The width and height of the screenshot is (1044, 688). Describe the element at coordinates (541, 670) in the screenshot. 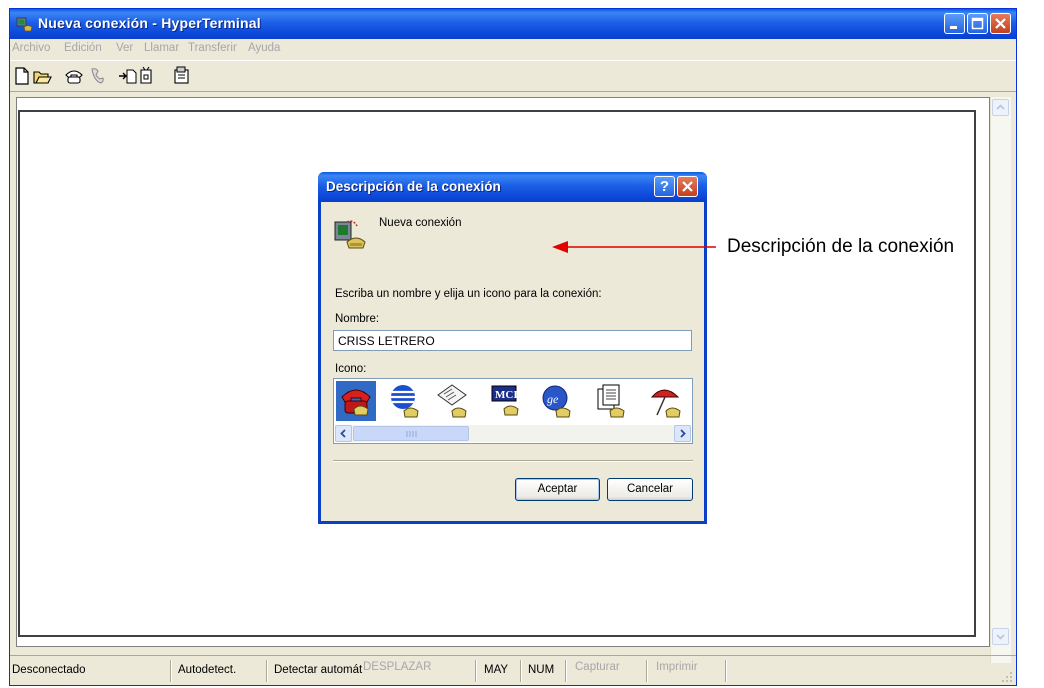

I see `status-num: NUM` at that location.